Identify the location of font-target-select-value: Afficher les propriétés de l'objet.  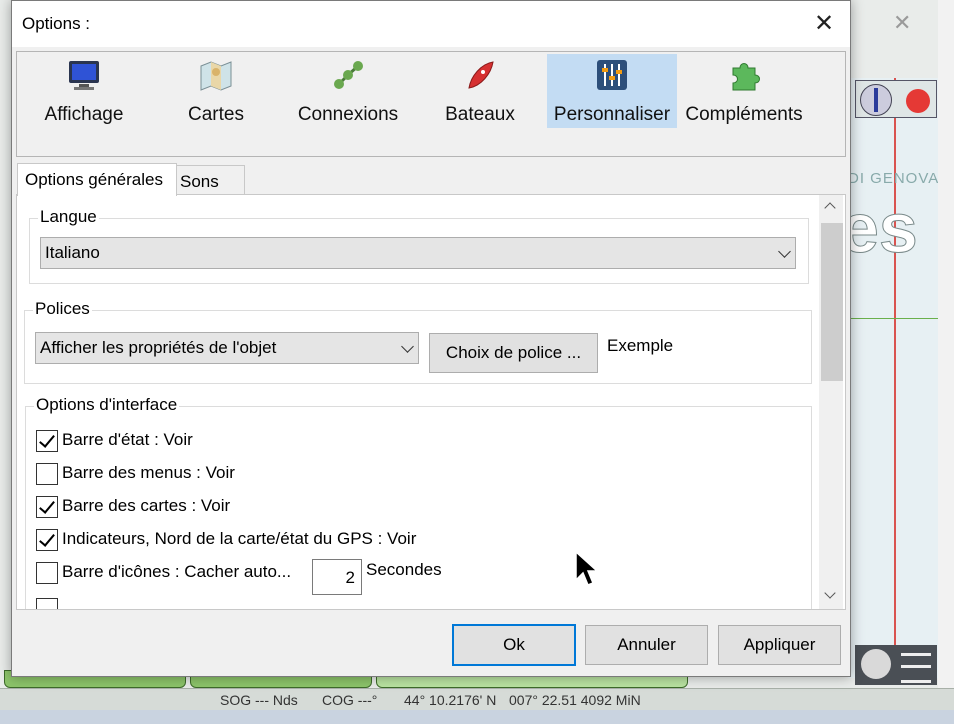
(158, 347).